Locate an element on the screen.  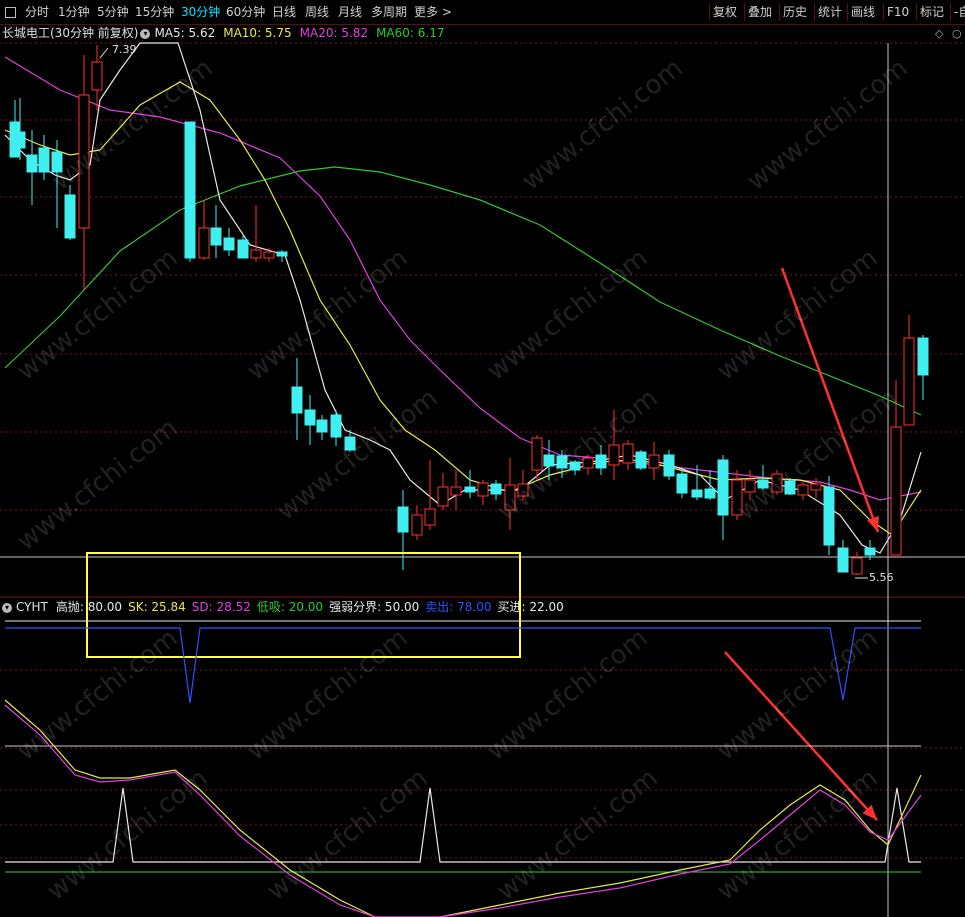
red-arrow-indicator-shaft is located at coordinates (801, 736).